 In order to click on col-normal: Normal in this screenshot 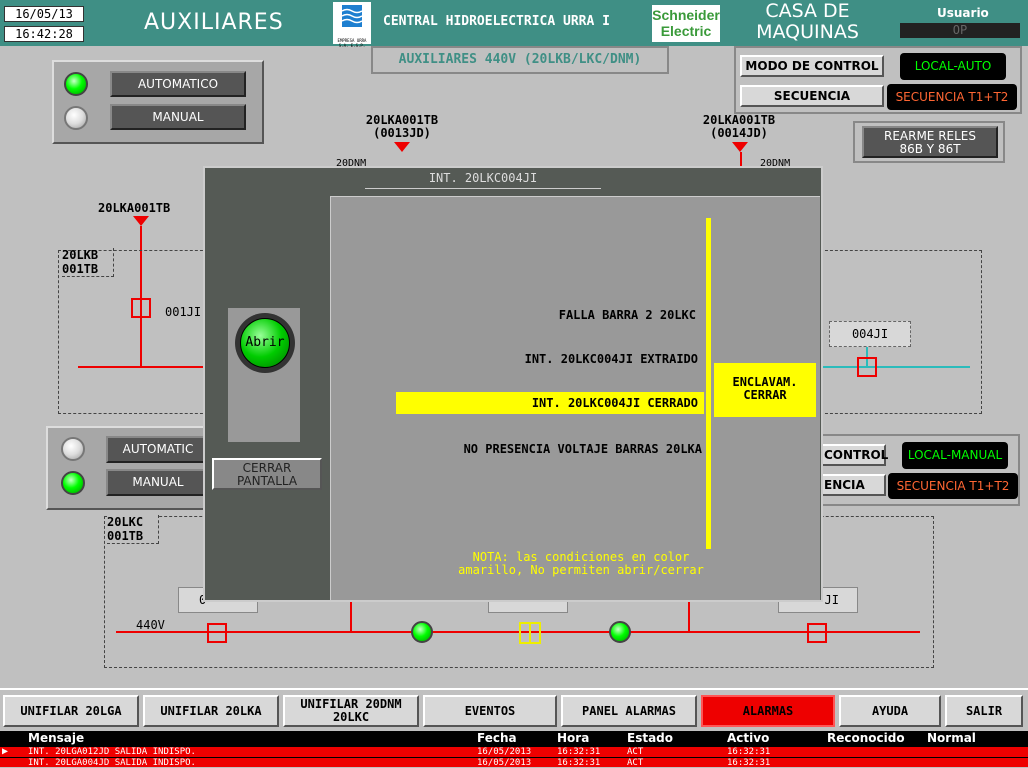, I will do `click(951, 738)`.